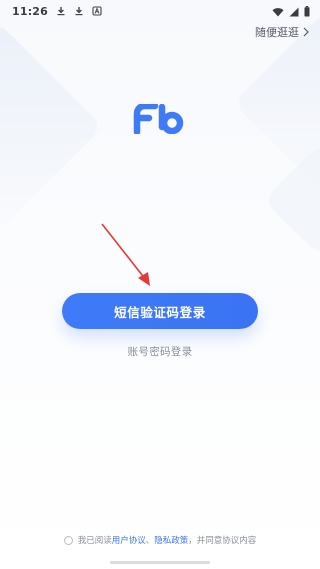 Image resolution: width=320 pixels, height=569 pixels. What do you see at coordinates (160, 562) in the screenshot?
I see `home-indicator` at bounding box center [160, 562].